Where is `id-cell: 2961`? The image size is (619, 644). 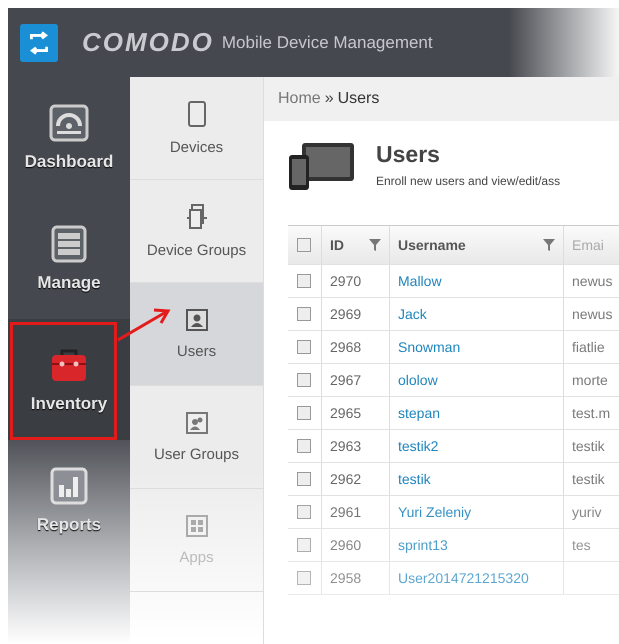
id-cell: 2961 is located at coordinates (356, 512).